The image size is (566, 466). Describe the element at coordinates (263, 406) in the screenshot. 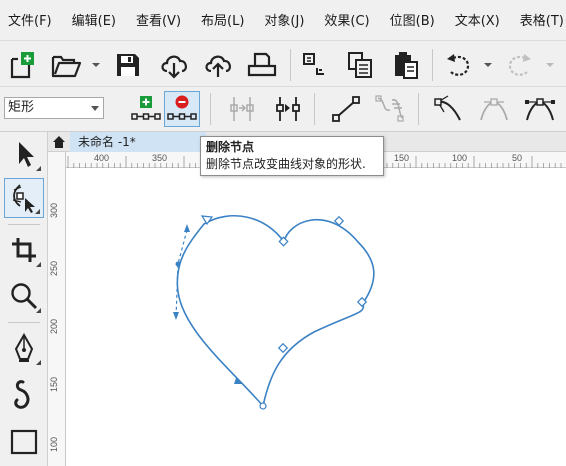

I see `curve-start-node` at that location.